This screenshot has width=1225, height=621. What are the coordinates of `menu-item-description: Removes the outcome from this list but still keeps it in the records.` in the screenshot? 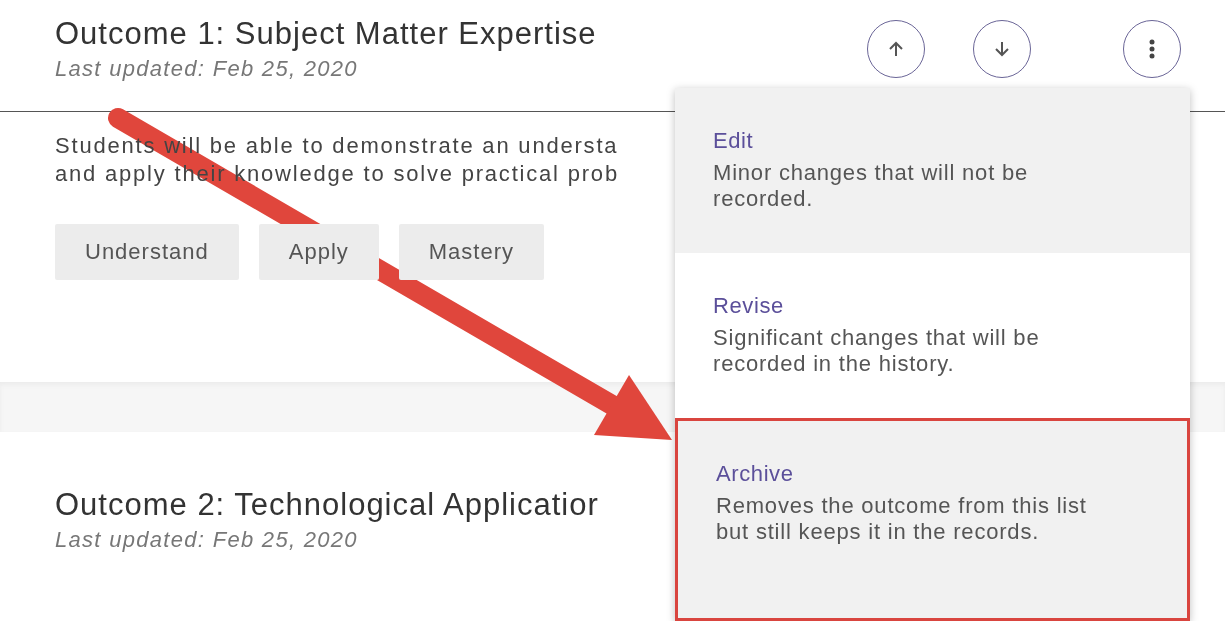 It's located at (902, 519).